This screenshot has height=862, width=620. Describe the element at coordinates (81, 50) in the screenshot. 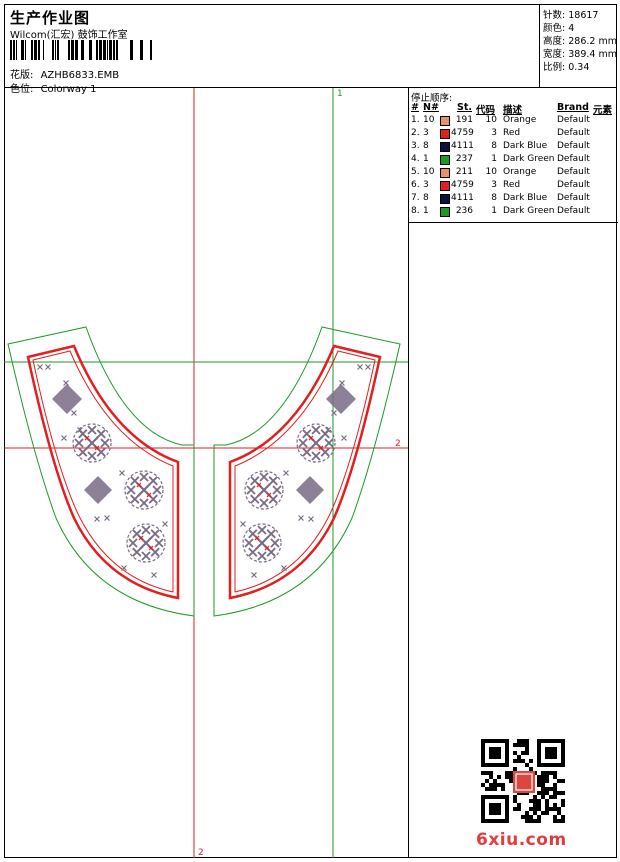

I see `barcode-image` at that location.